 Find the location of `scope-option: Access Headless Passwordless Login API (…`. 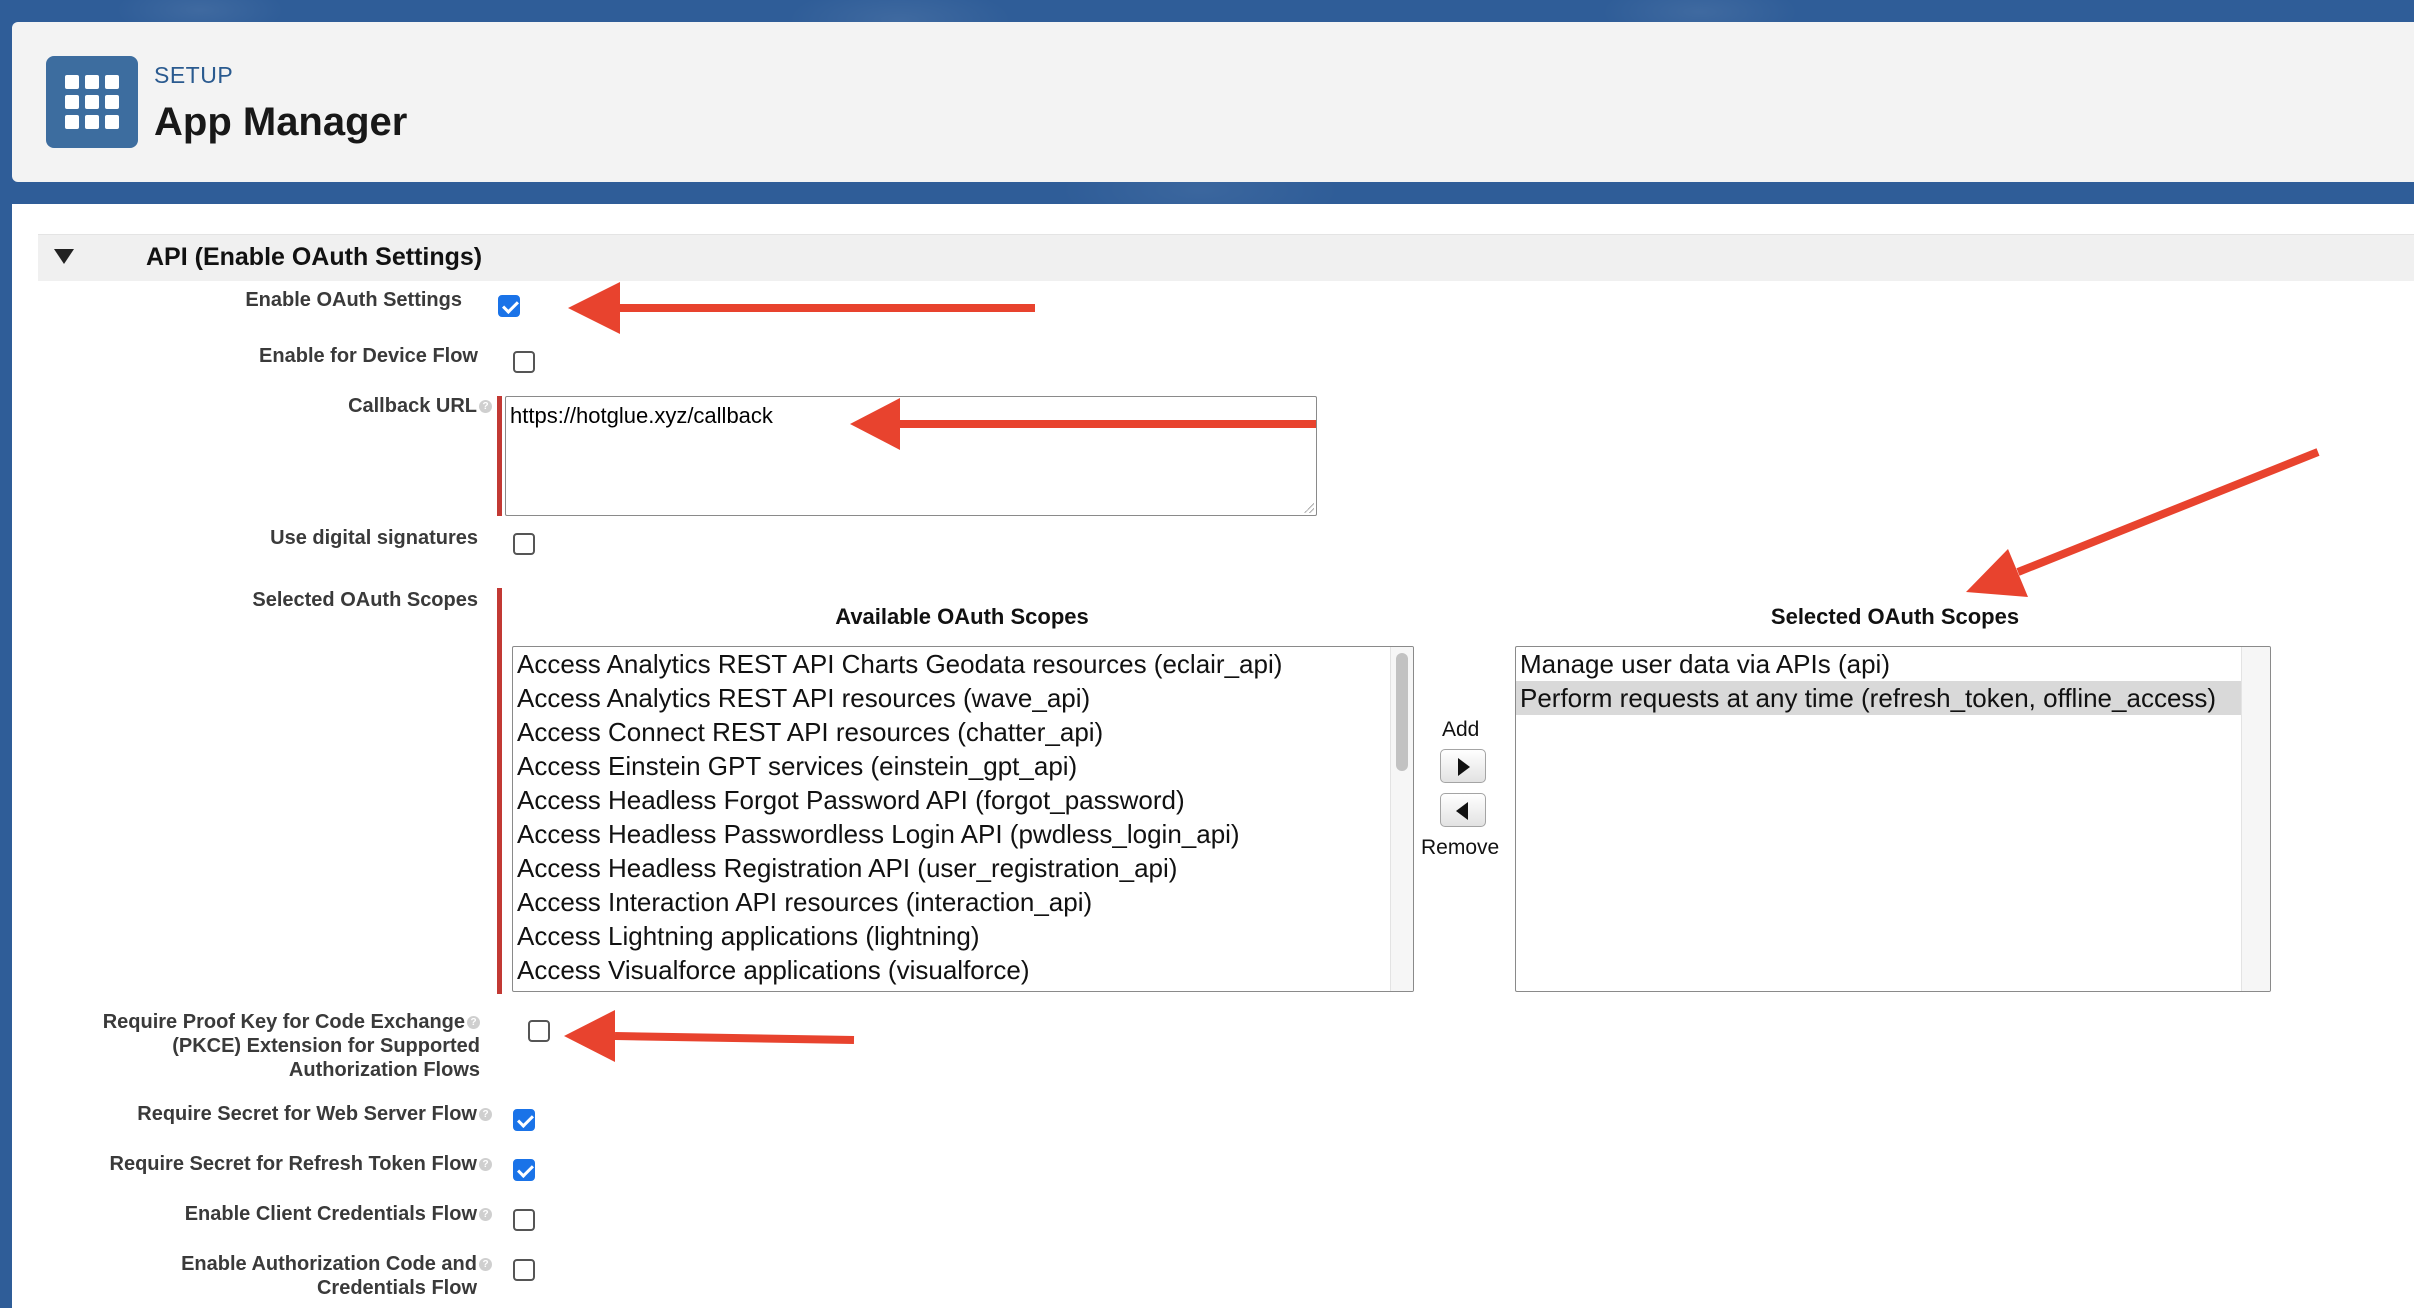

scope-option: Access Headless Passwordless Login API (… is located at coordinates (963, 834).